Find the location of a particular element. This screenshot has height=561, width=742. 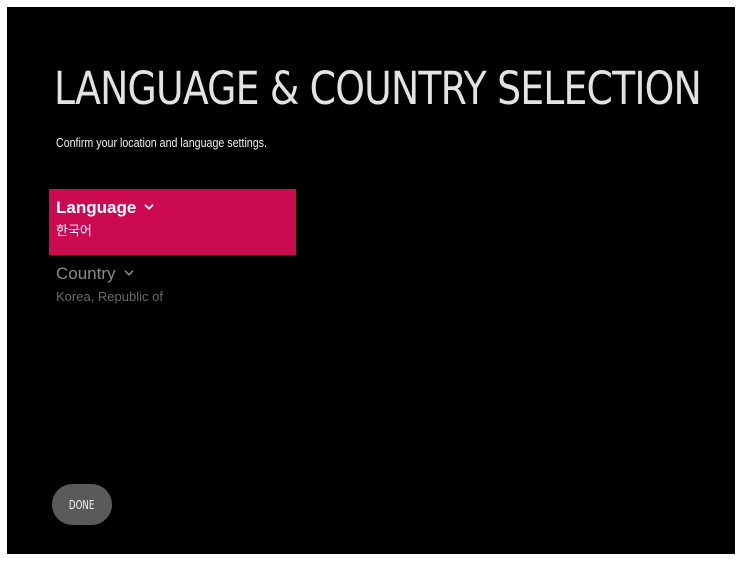

country-label: Country is located at coordinates (86, 273).